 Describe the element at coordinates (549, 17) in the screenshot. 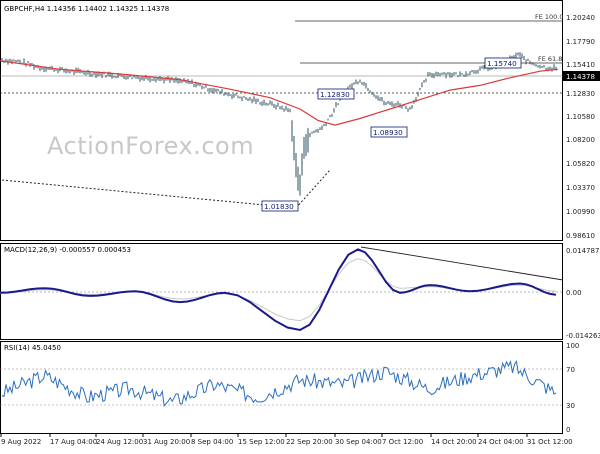

I see `fe-100-label: FE 100.0` at that location.